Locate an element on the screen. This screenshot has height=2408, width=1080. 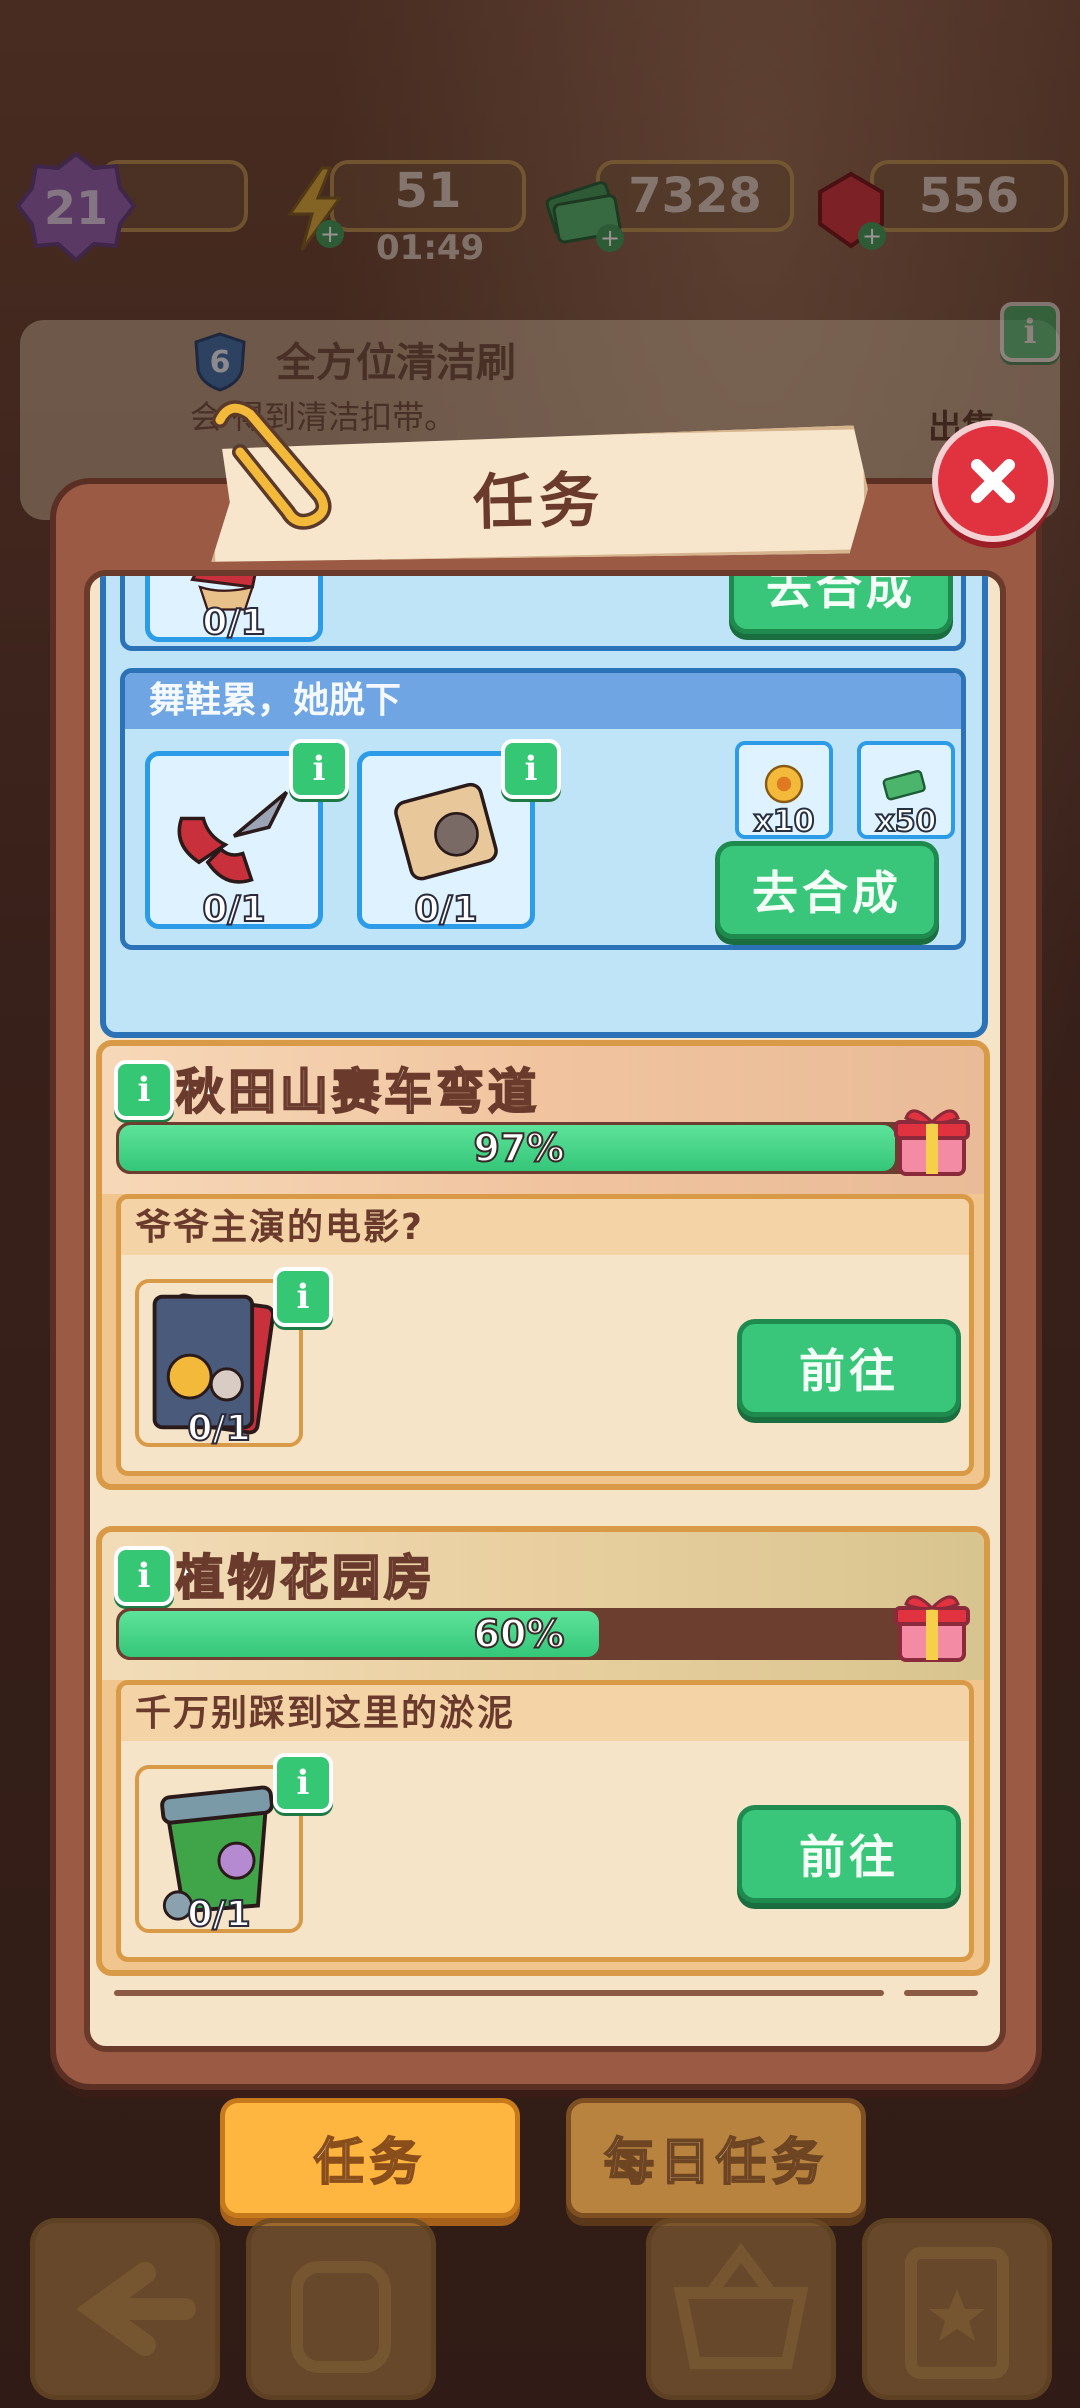
area-task-title: 千万别踩到这里的淤泥 is located at coordinates (545, 1713).